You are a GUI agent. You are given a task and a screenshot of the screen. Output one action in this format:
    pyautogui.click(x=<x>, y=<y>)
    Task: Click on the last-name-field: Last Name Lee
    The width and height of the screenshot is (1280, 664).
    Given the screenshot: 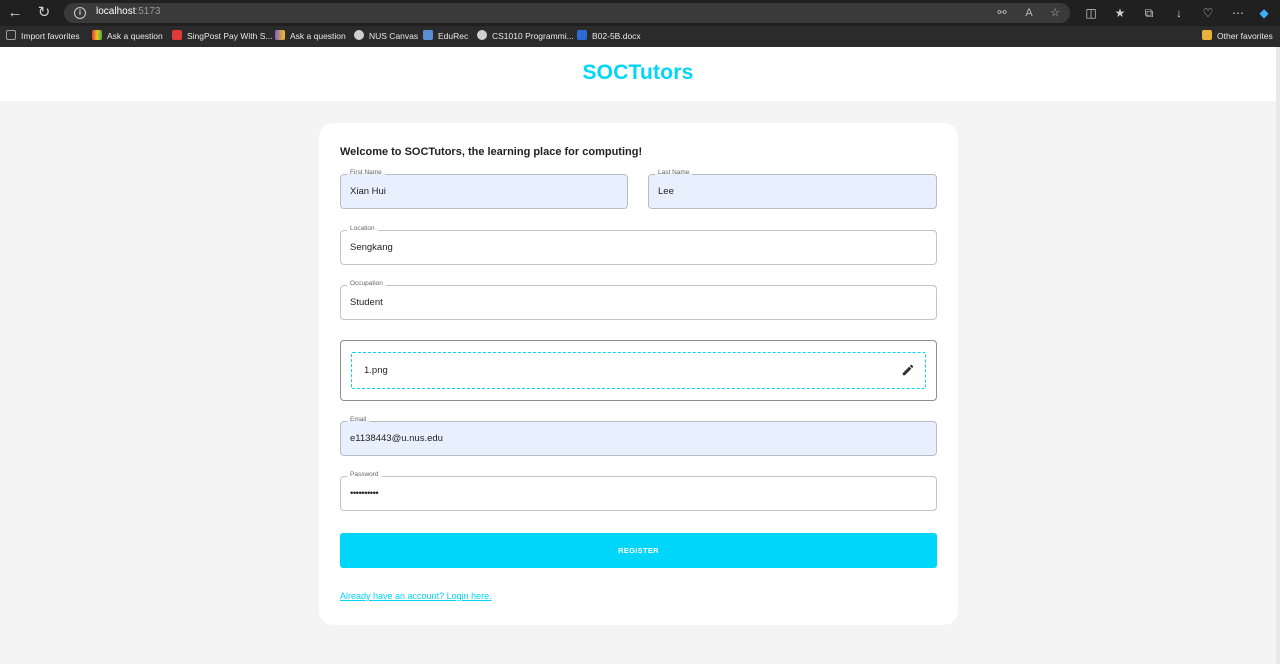 What is the action you would take?
    pyautogui.click(x=792, y=188)
    